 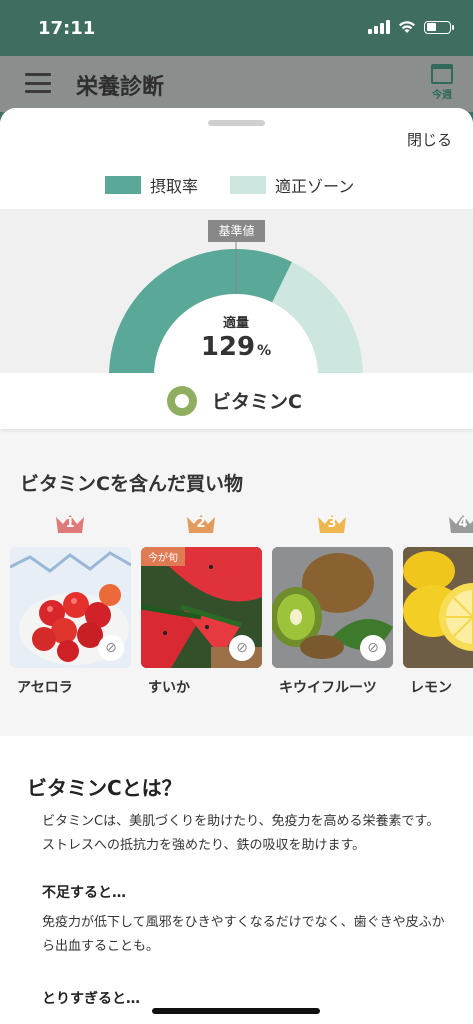 I want to click on battery-icon, so click(x=439, y=27).